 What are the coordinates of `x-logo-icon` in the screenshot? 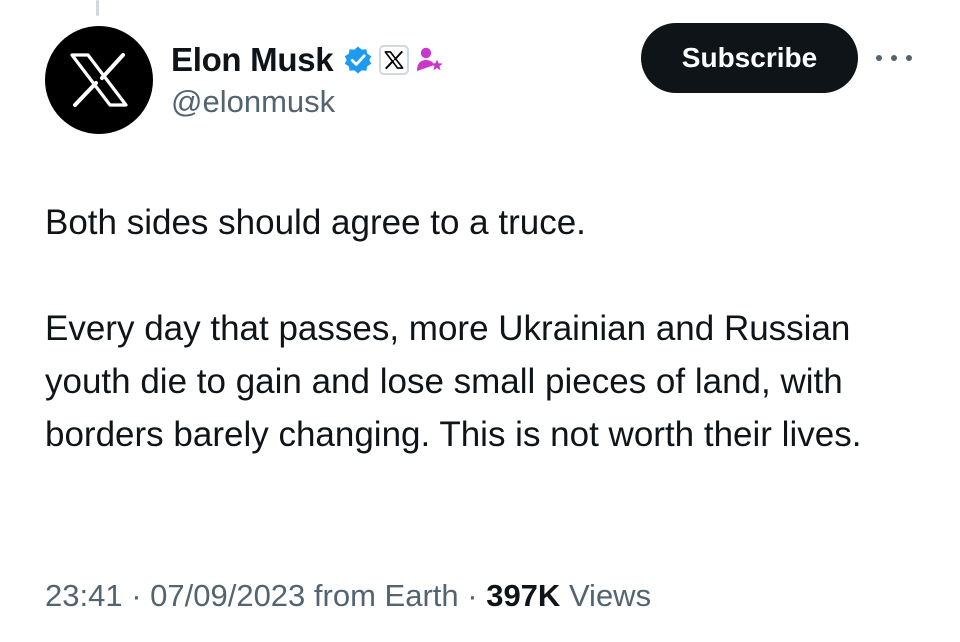 It's located at (99, 80).